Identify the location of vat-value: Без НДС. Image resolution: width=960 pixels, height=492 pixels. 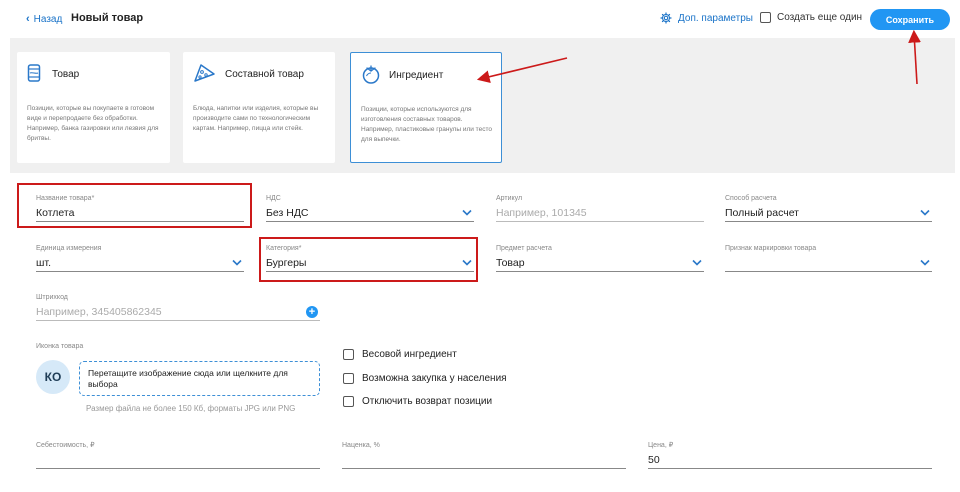
(287, 213).